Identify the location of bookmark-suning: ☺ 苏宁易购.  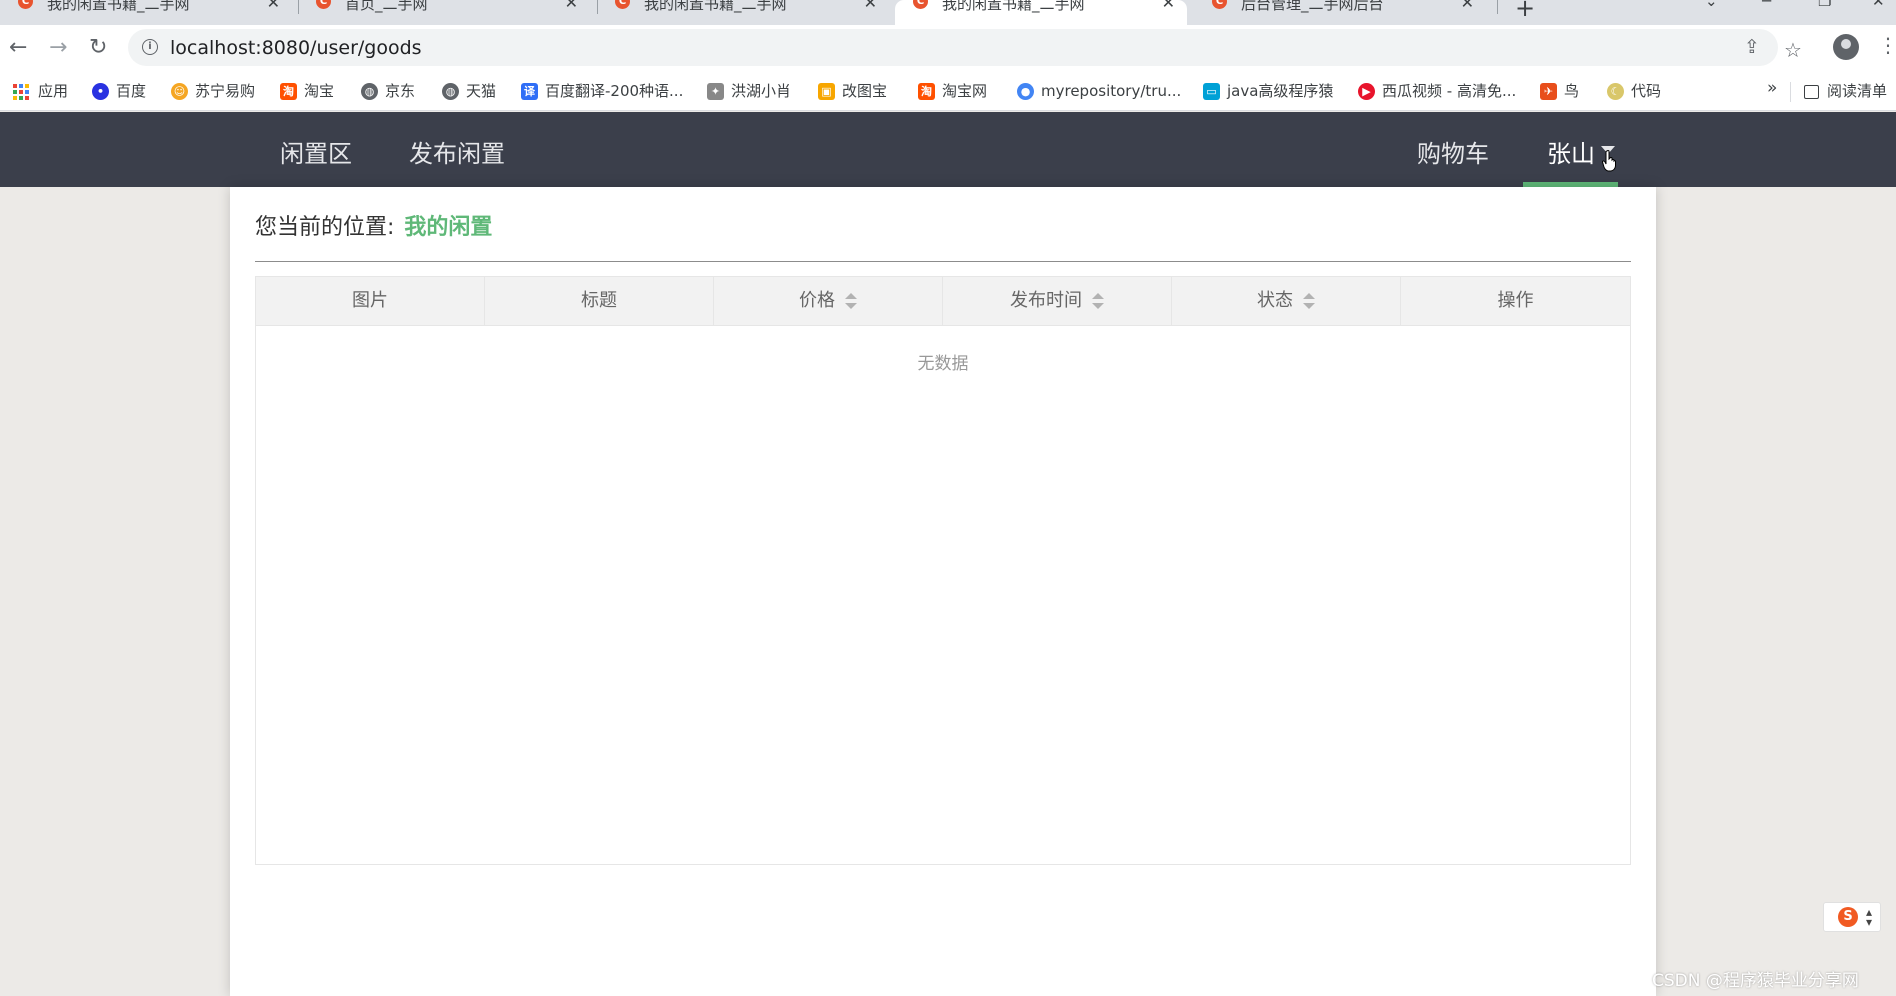
(213, 91).